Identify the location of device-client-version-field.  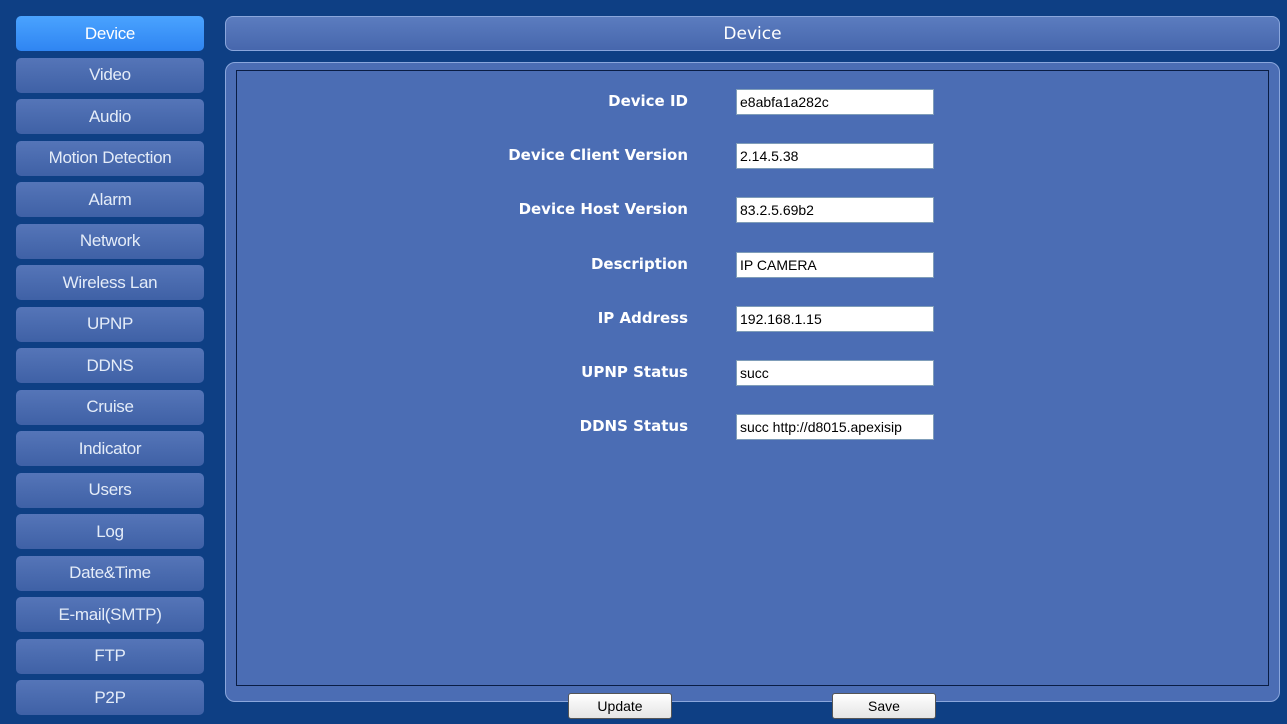
(835, 156).